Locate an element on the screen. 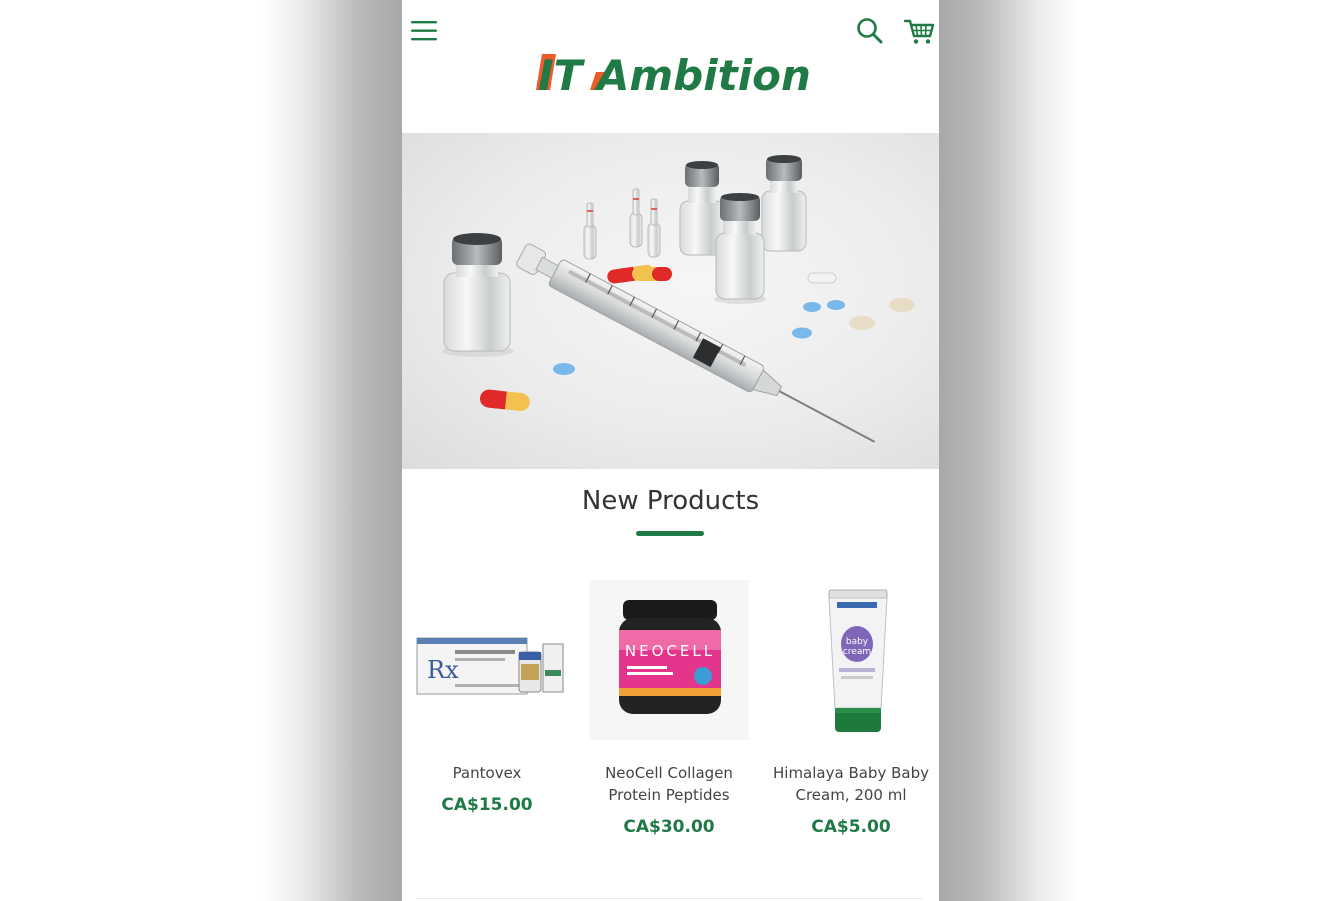 This screenshot has height=901, width=1341. product-name: Himalaya Baby Baby Cream, 200 ml is located at coordinates (850, 784).